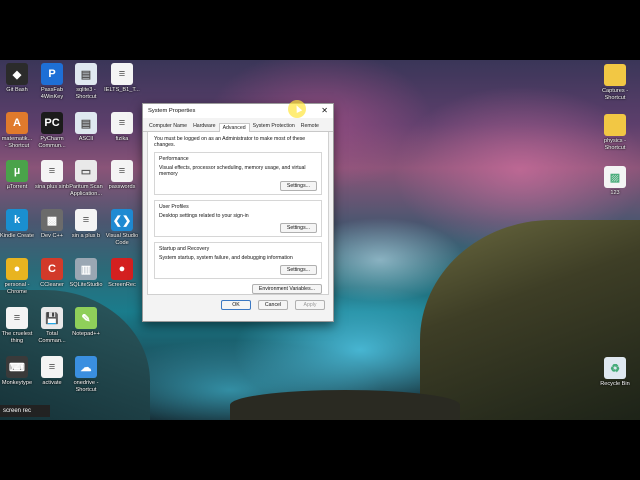 This screenshot has height=480, width=640. What do you see at coordinates (324, 111) in the screenshot?
I see `close-icon: ✕` at bounding box center [324, 111].